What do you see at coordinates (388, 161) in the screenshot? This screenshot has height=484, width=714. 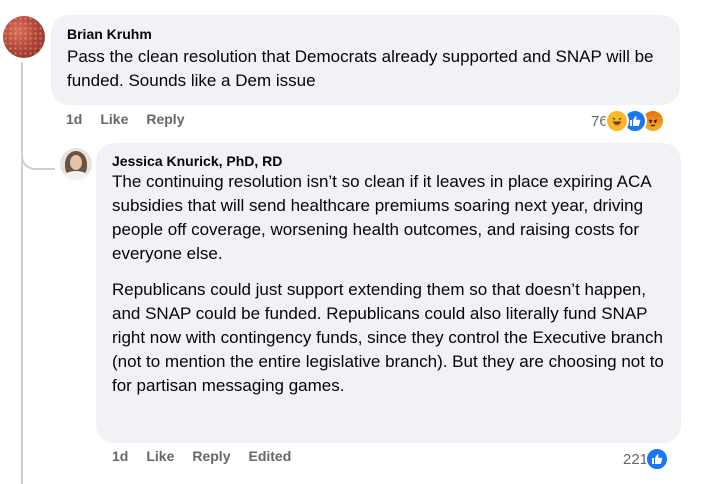 I see `reply-author: Jessica Knurick, PhD, RD` at bounding box center [388, 161].